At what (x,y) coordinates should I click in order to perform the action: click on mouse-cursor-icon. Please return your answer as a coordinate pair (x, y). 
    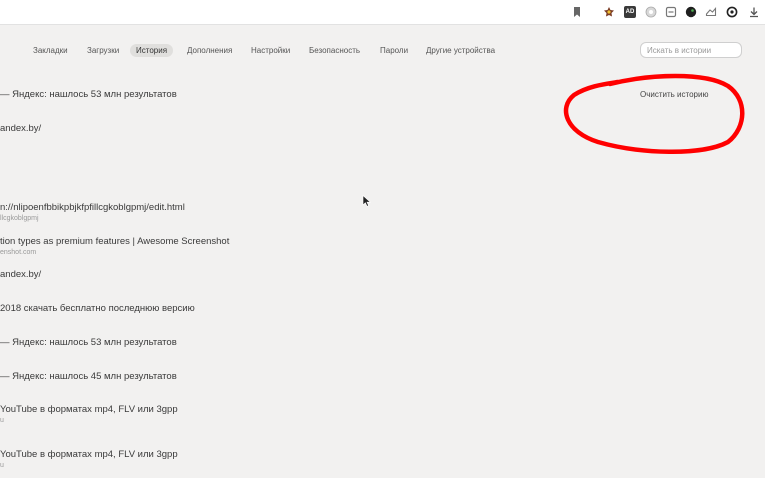
    Looking at the image, I should click on (367, 201).